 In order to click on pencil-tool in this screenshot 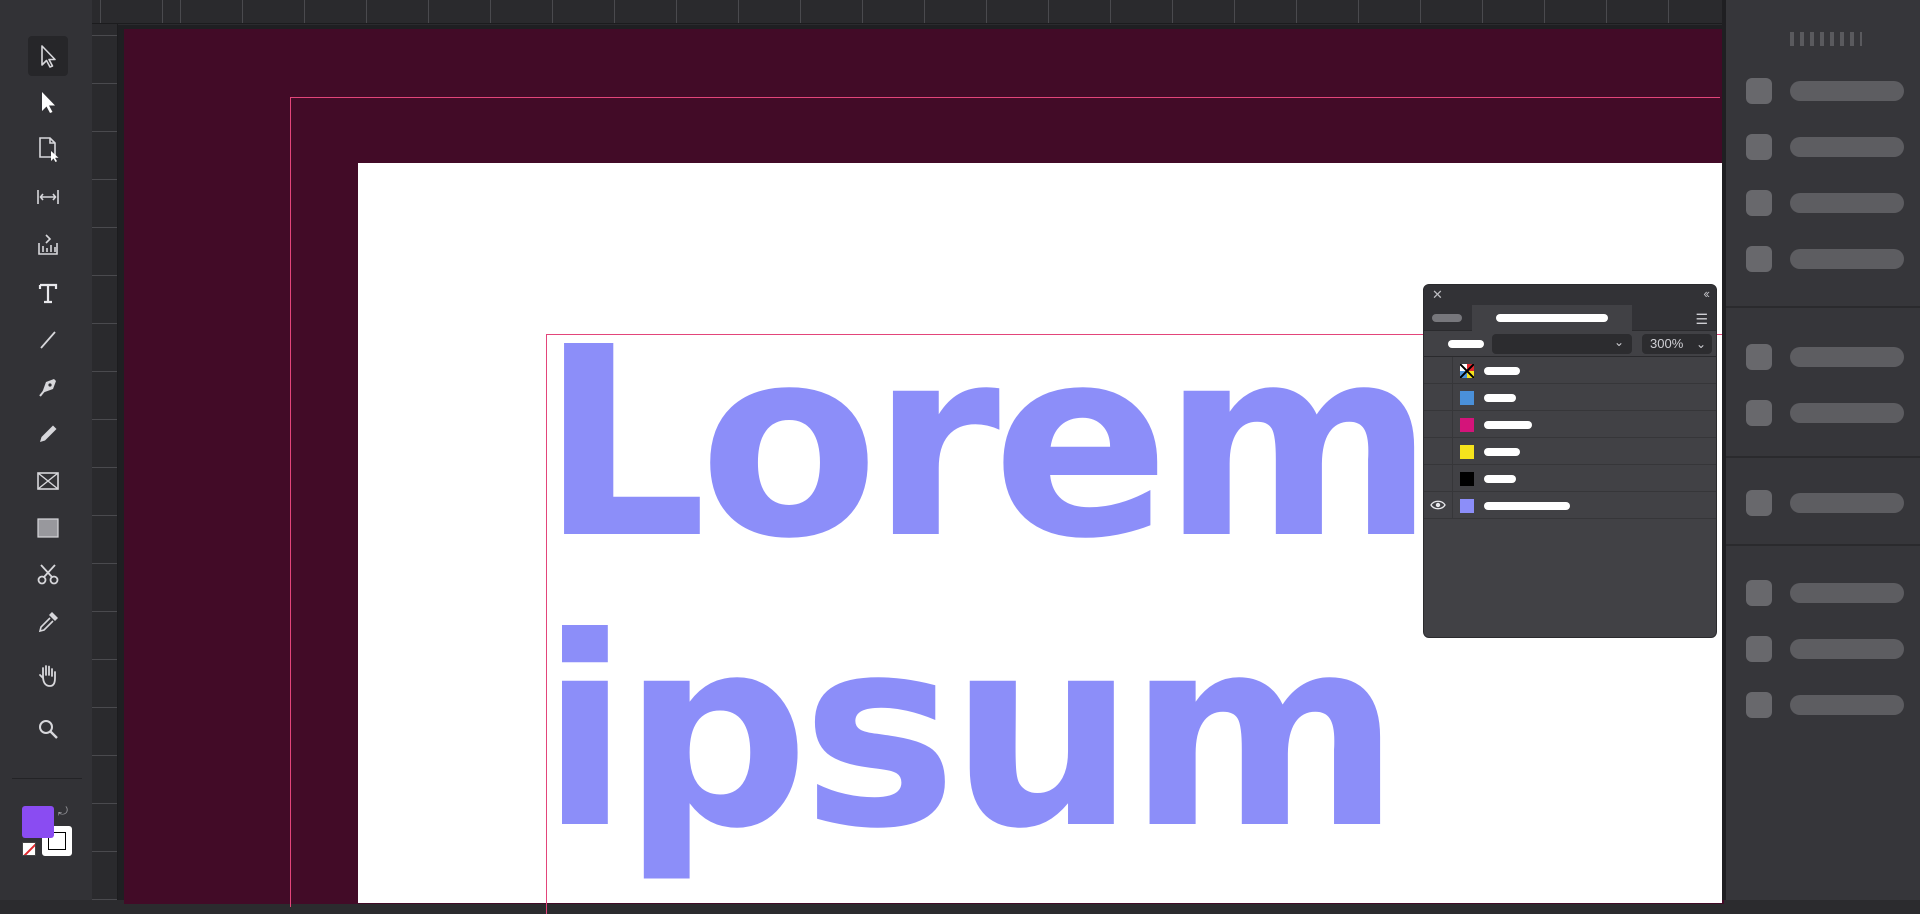, I will do `click(48, 434)`.